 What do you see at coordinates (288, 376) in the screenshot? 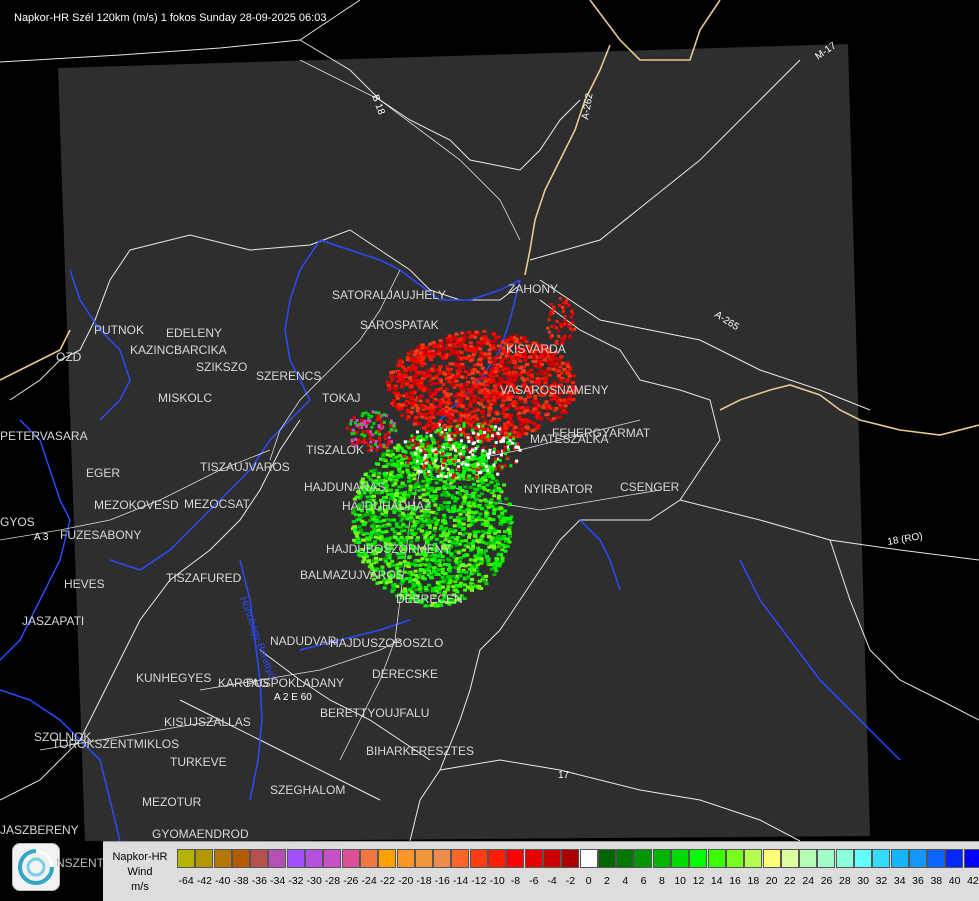
I see `city-label: SZERENCS` at bounding box center [288, 376].